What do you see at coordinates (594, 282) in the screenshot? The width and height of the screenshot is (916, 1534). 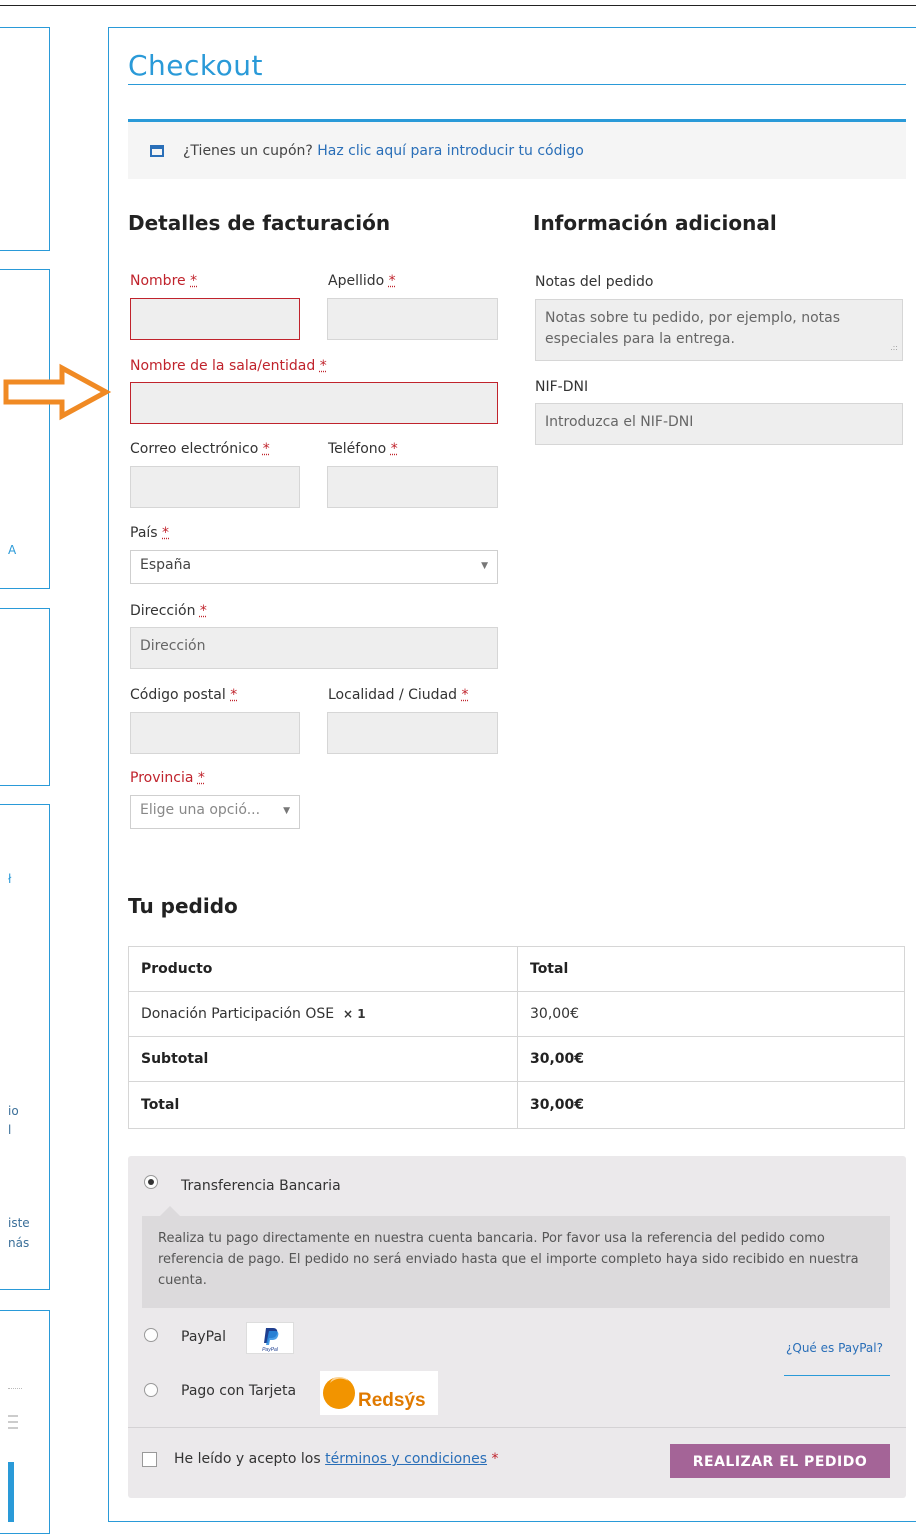 I see `order-notes-label: Notas del pedido` at bounding box center [594, 282].